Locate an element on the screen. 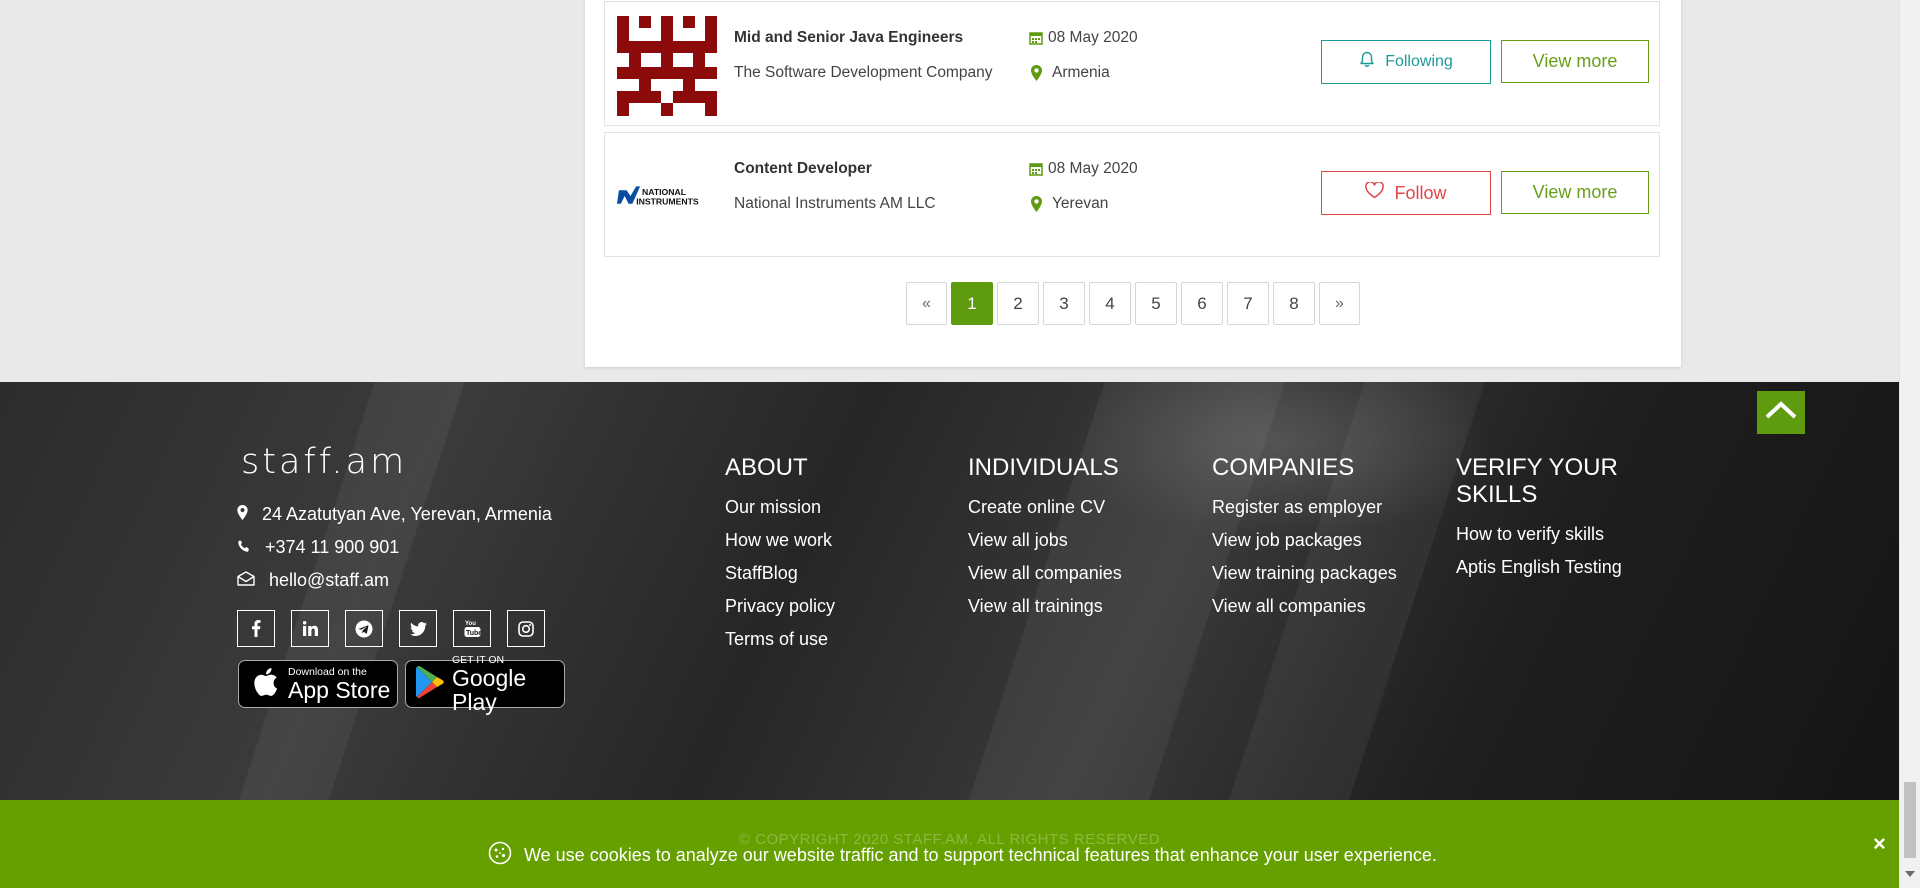 This screenshot has width=1920, height=888. follow-button: Follow is located at coordinates (1406, 193).